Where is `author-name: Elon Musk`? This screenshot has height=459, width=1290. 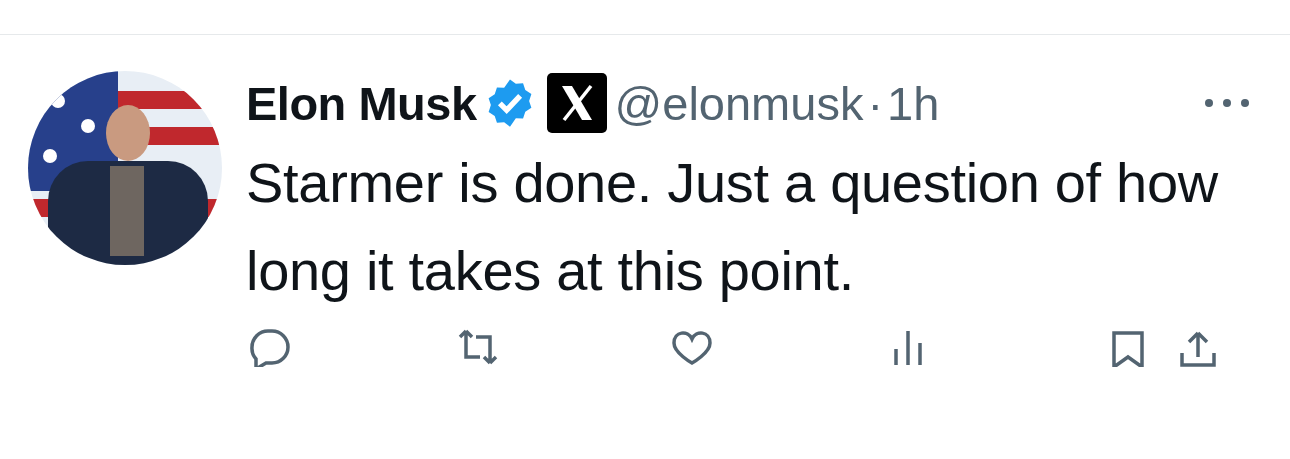
author-name: Elon Musk is located at coordinates (361, 103).